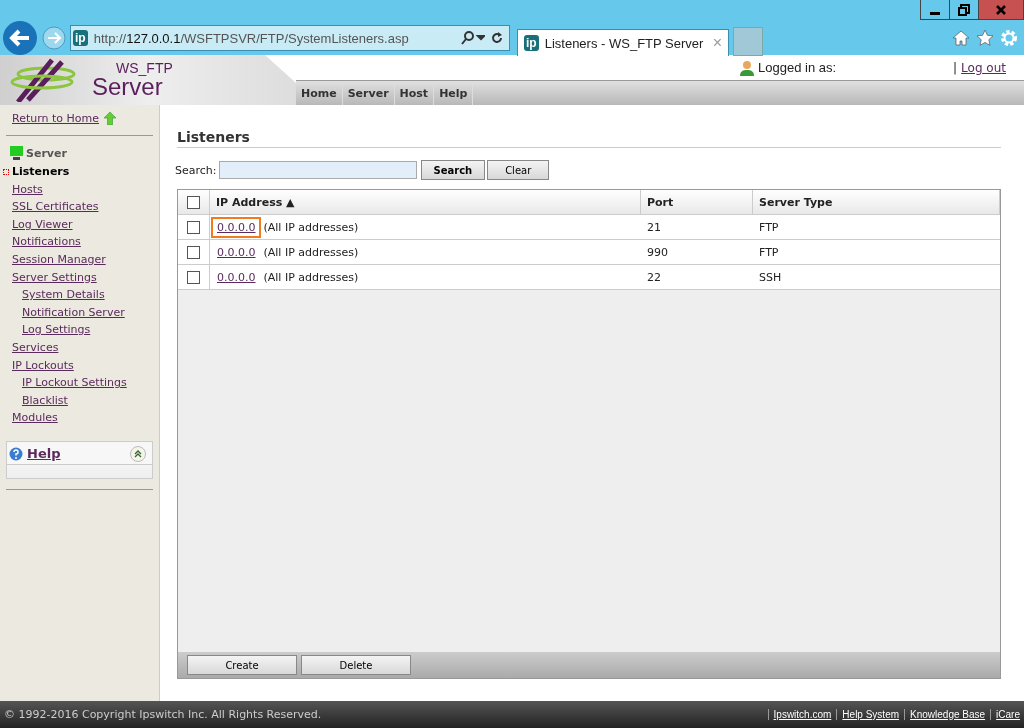 This screenshot has width=1024, height=728. I want to click on search-icon, so click(473, 38).